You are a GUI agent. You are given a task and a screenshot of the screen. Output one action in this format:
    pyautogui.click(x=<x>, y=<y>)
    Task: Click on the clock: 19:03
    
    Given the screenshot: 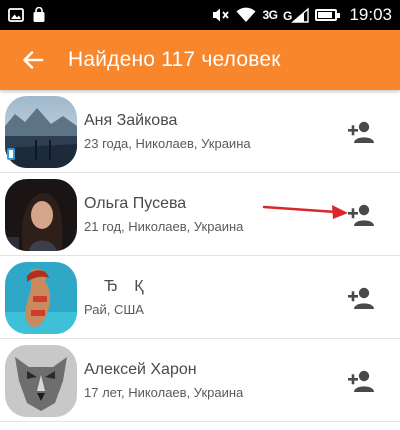 What is the action you would take?
    pyautogui.click(x=370, y=14)
    